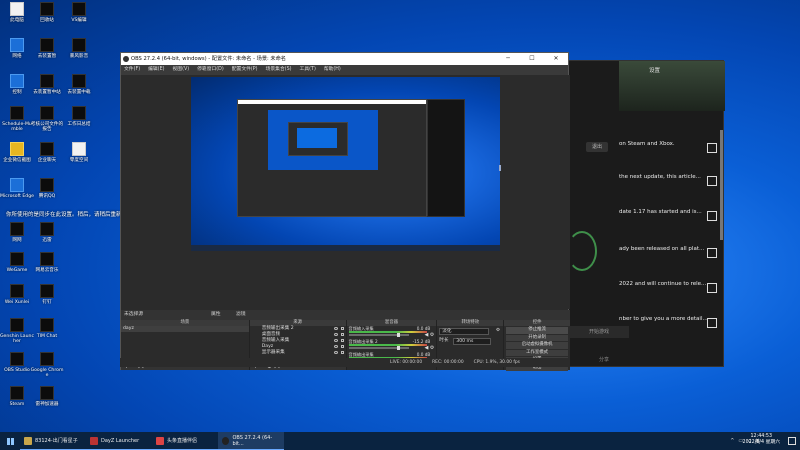 The height and width of the screenshot is (450, 800). Describe the element at coordinates (17, 12) in the screenshot. I see `desktop-icon: 此电脑` at that location.